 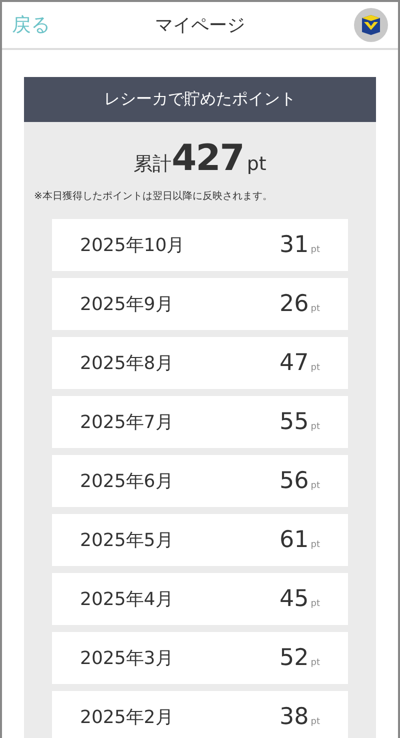 What do you see at coordinates (294, 304) in the screenshot?
I see `month-points: 26` at bounding box center [294, 304].